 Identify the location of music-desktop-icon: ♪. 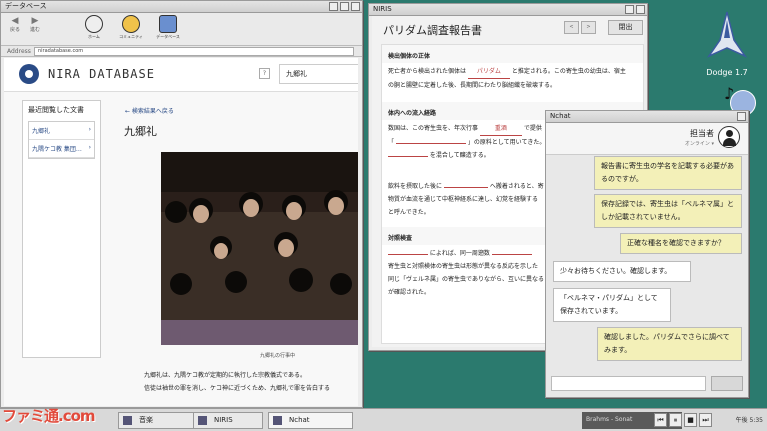
(744, 100).